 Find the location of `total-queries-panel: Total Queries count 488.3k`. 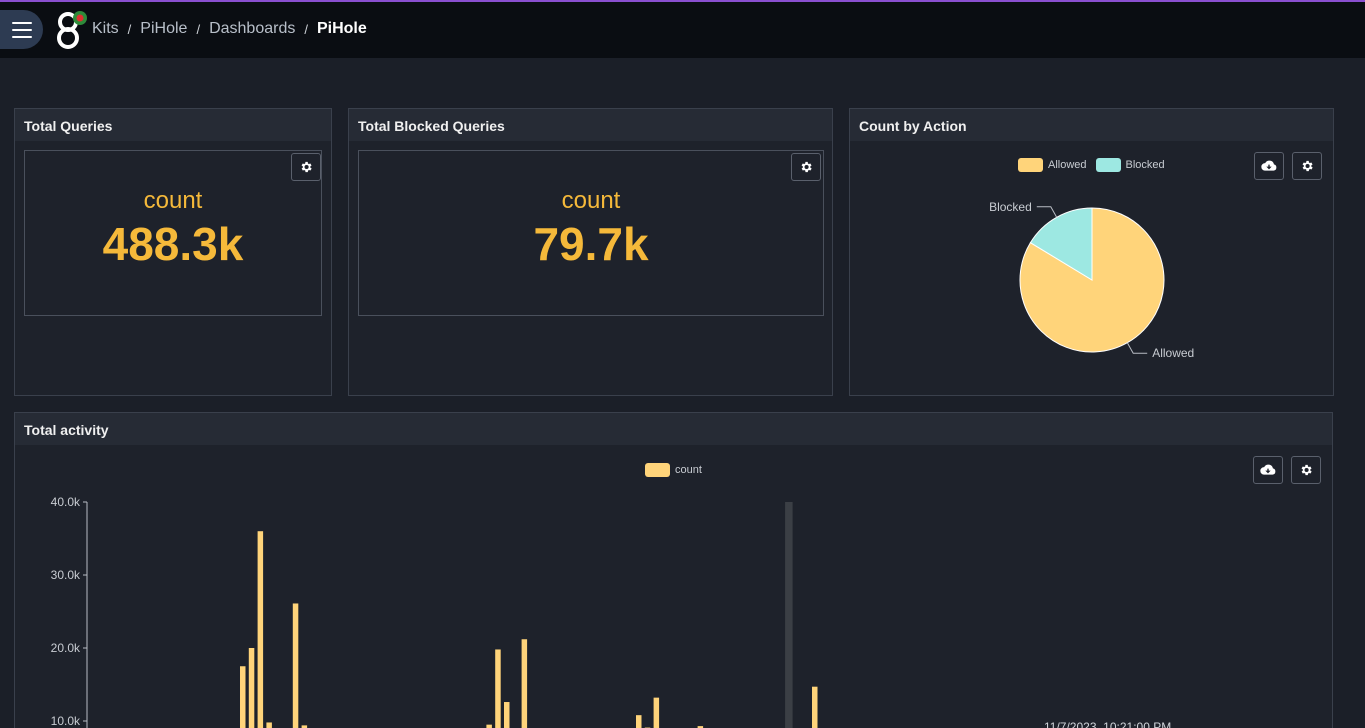

total-queries-panel: Total Queries count 488.3k is located at coordinates (173, 252).